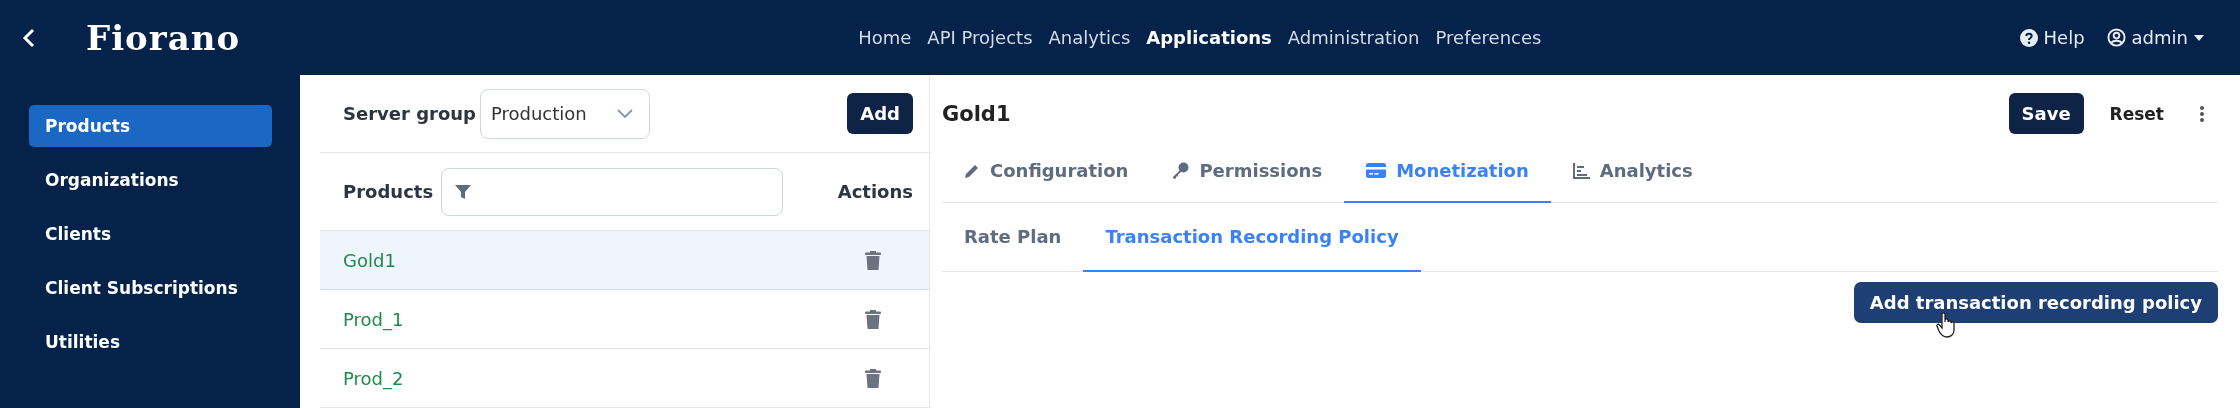  What do you see at coordinates (1089, 37) in the screenshot?
I see `nav-link: Analytics` at bounding box center [1089, 37].